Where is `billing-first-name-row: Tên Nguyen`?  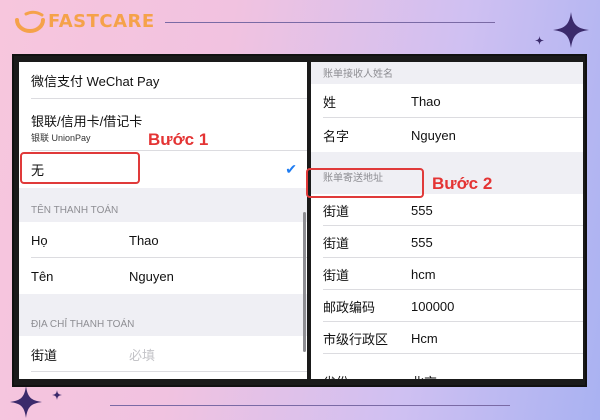 billing-first-name-row: Tên Nguyen is located at coordinates (163, 276).